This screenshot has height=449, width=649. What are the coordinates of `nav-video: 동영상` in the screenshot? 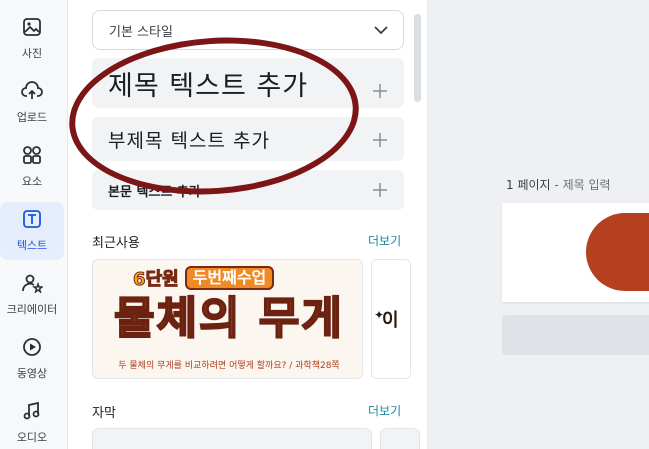 It's located at (32, 359).